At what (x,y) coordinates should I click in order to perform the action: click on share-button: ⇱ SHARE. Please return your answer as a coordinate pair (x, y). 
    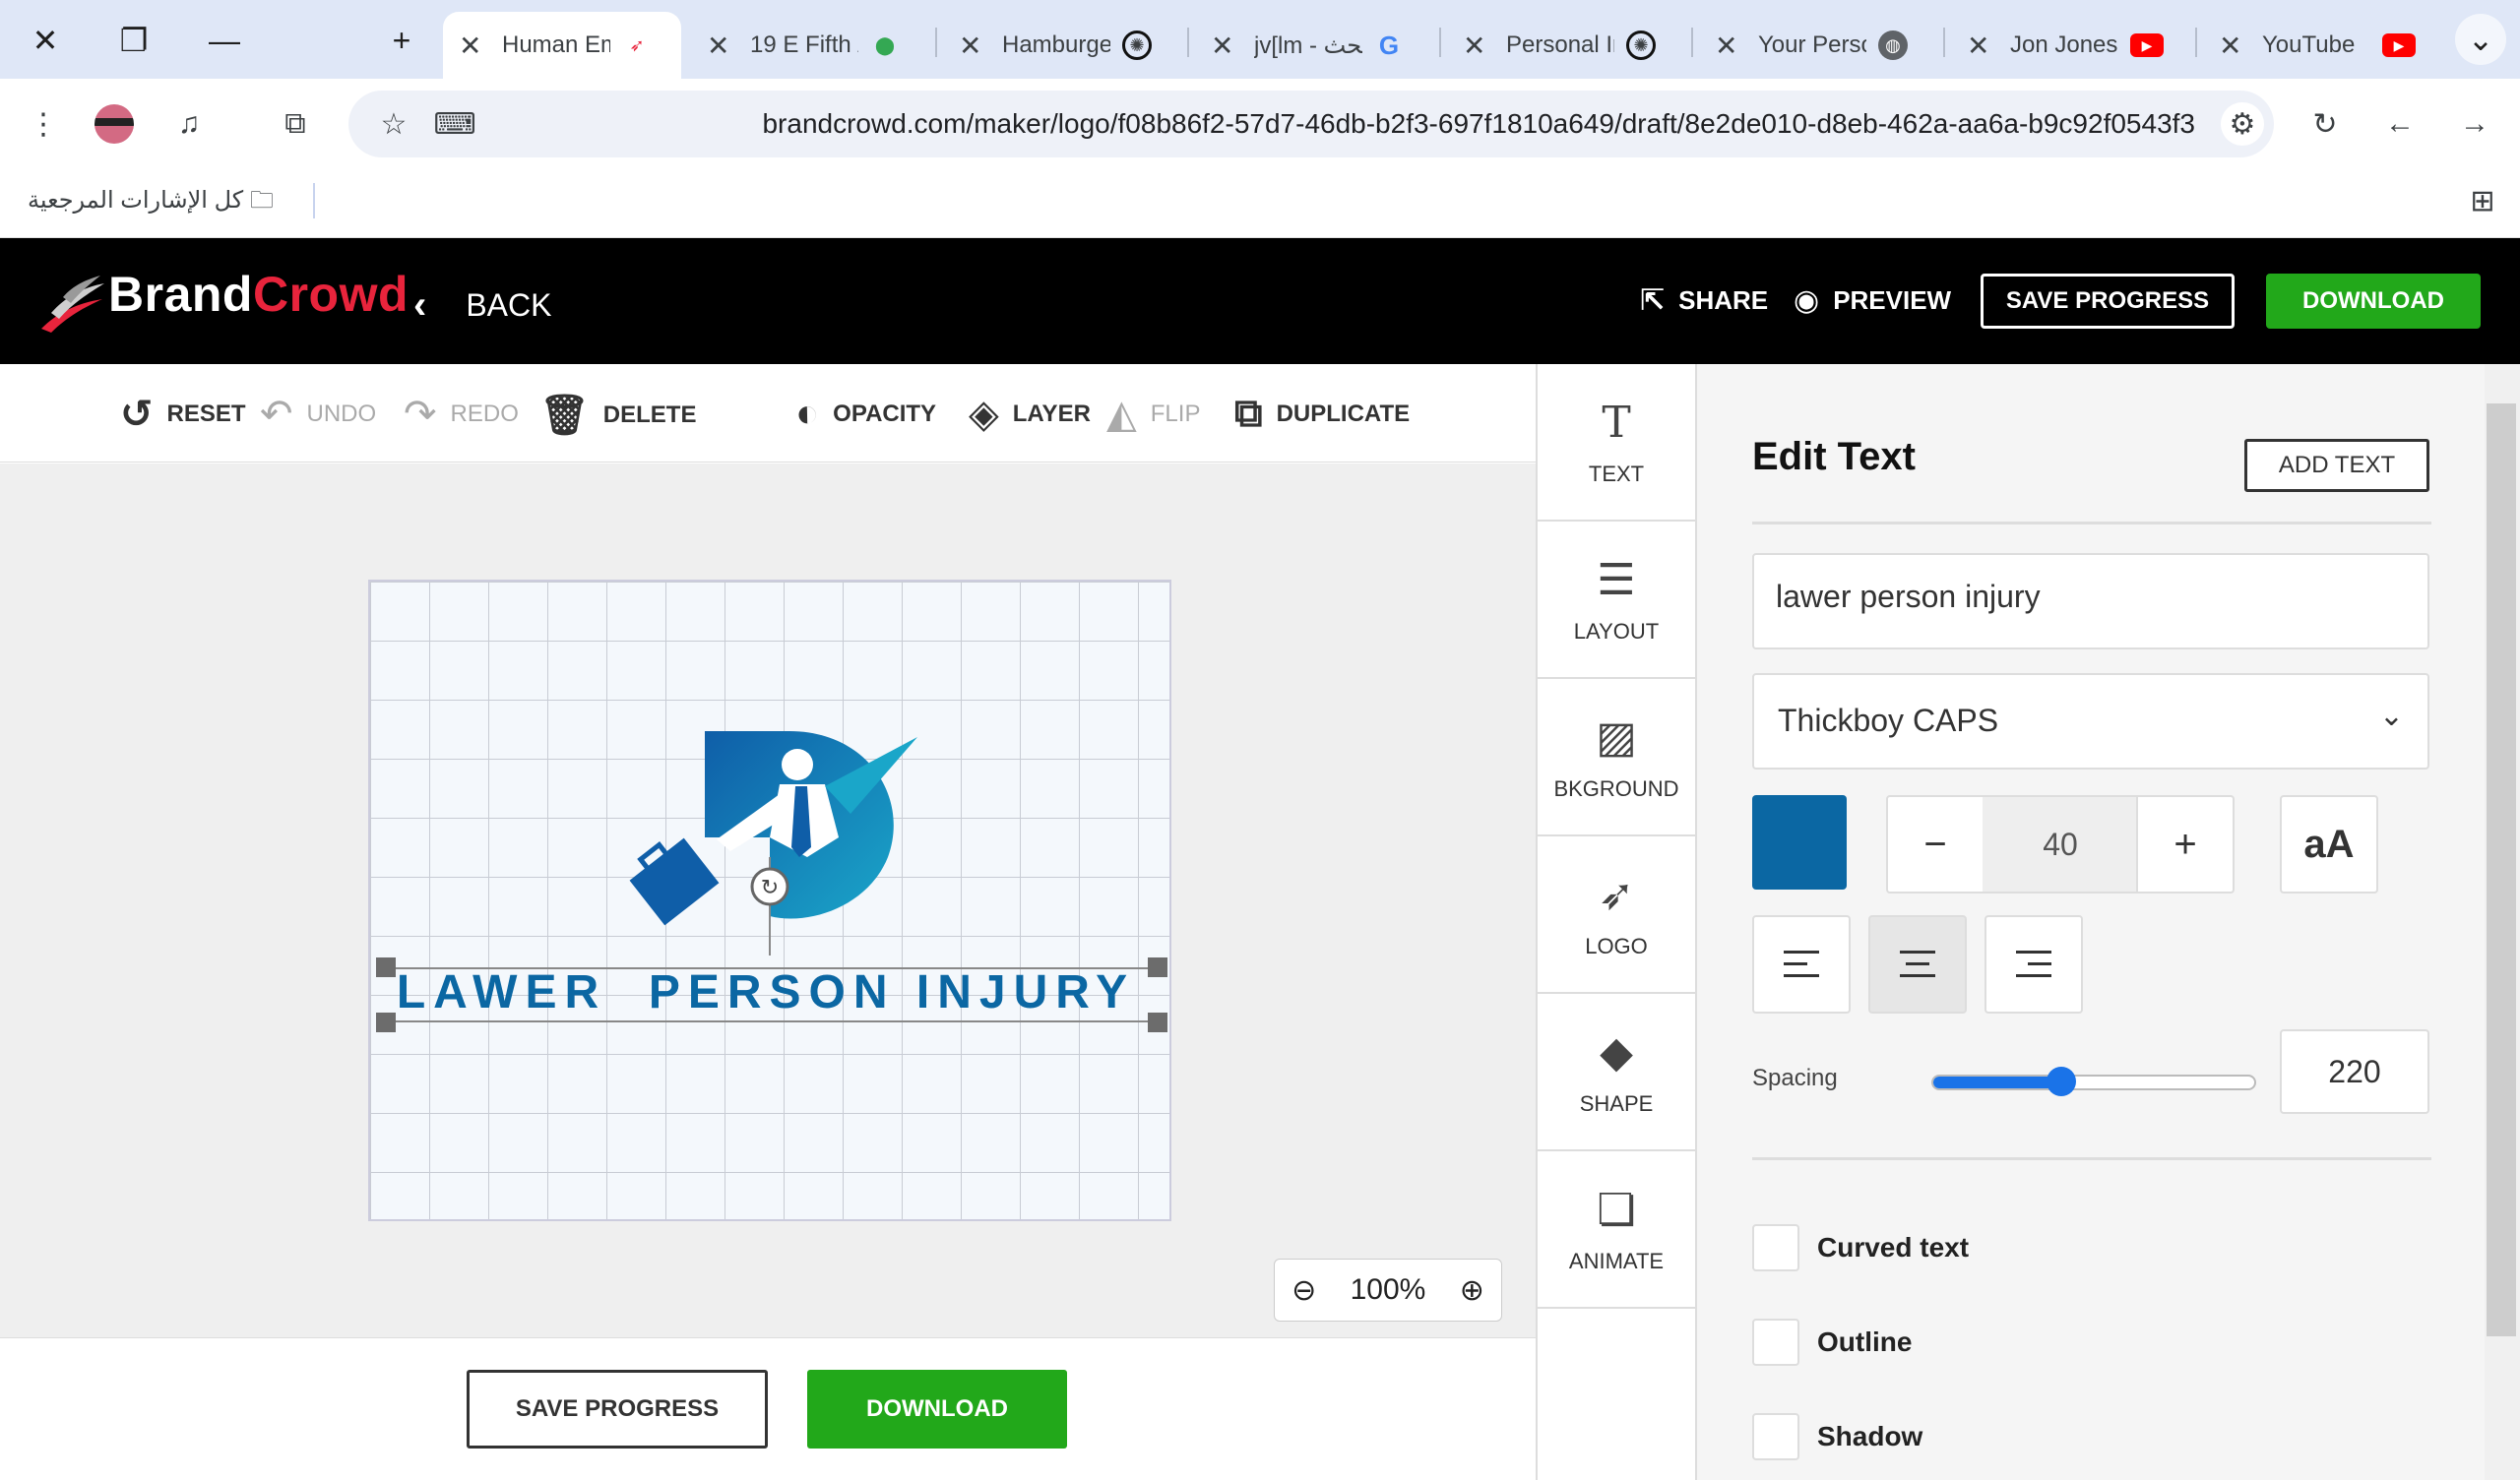
    Looking at the image, I should click on (1704, 301).